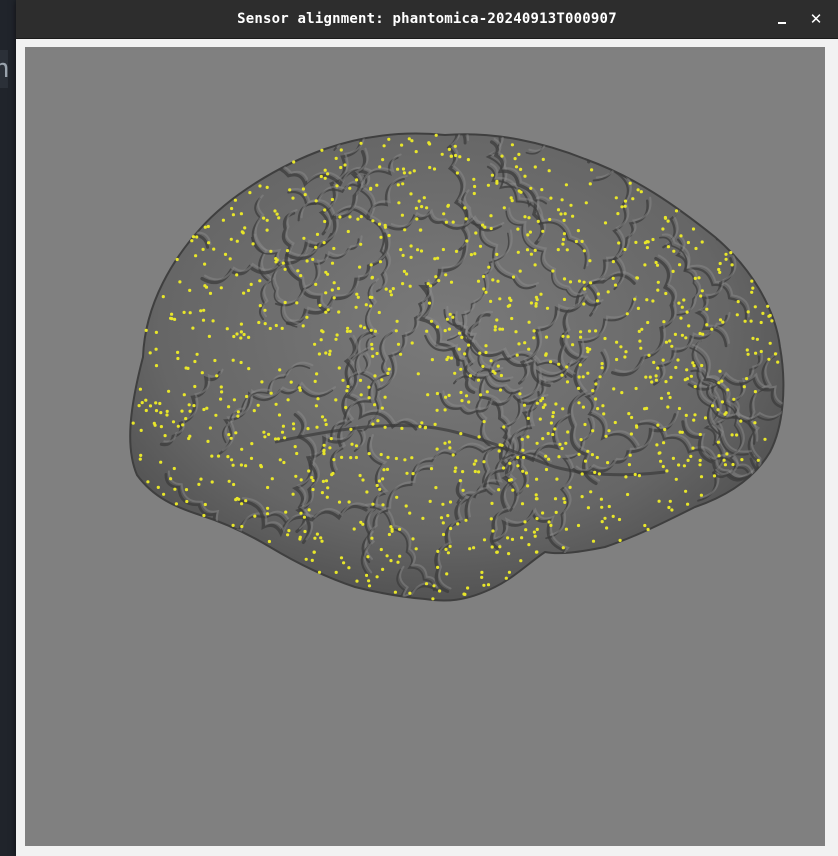 This screenshot has width=838, height=856. I want to click on minimize-button, so click(782, 19).